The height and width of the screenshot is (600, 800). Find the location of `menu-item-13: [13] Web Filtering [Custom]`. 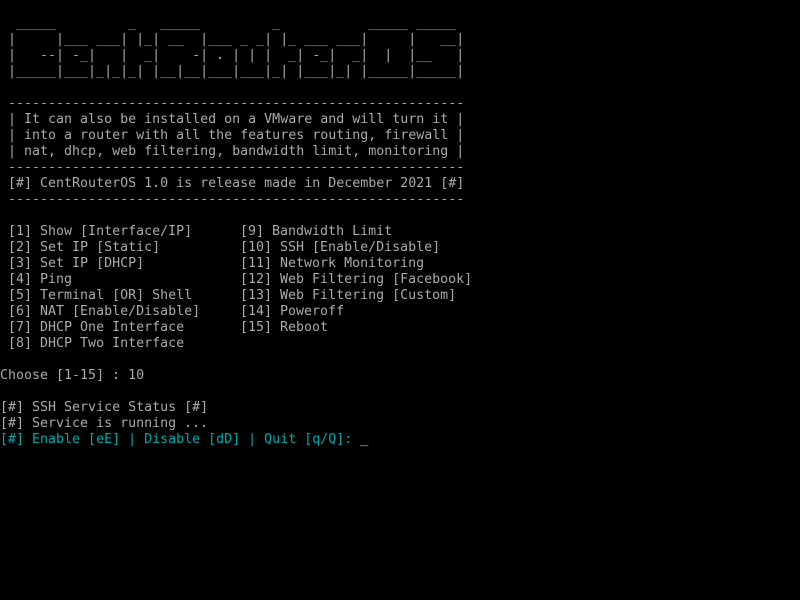

menu-item-13: [13] Web Filtering [Custom] is located at coordinates (348, 295).